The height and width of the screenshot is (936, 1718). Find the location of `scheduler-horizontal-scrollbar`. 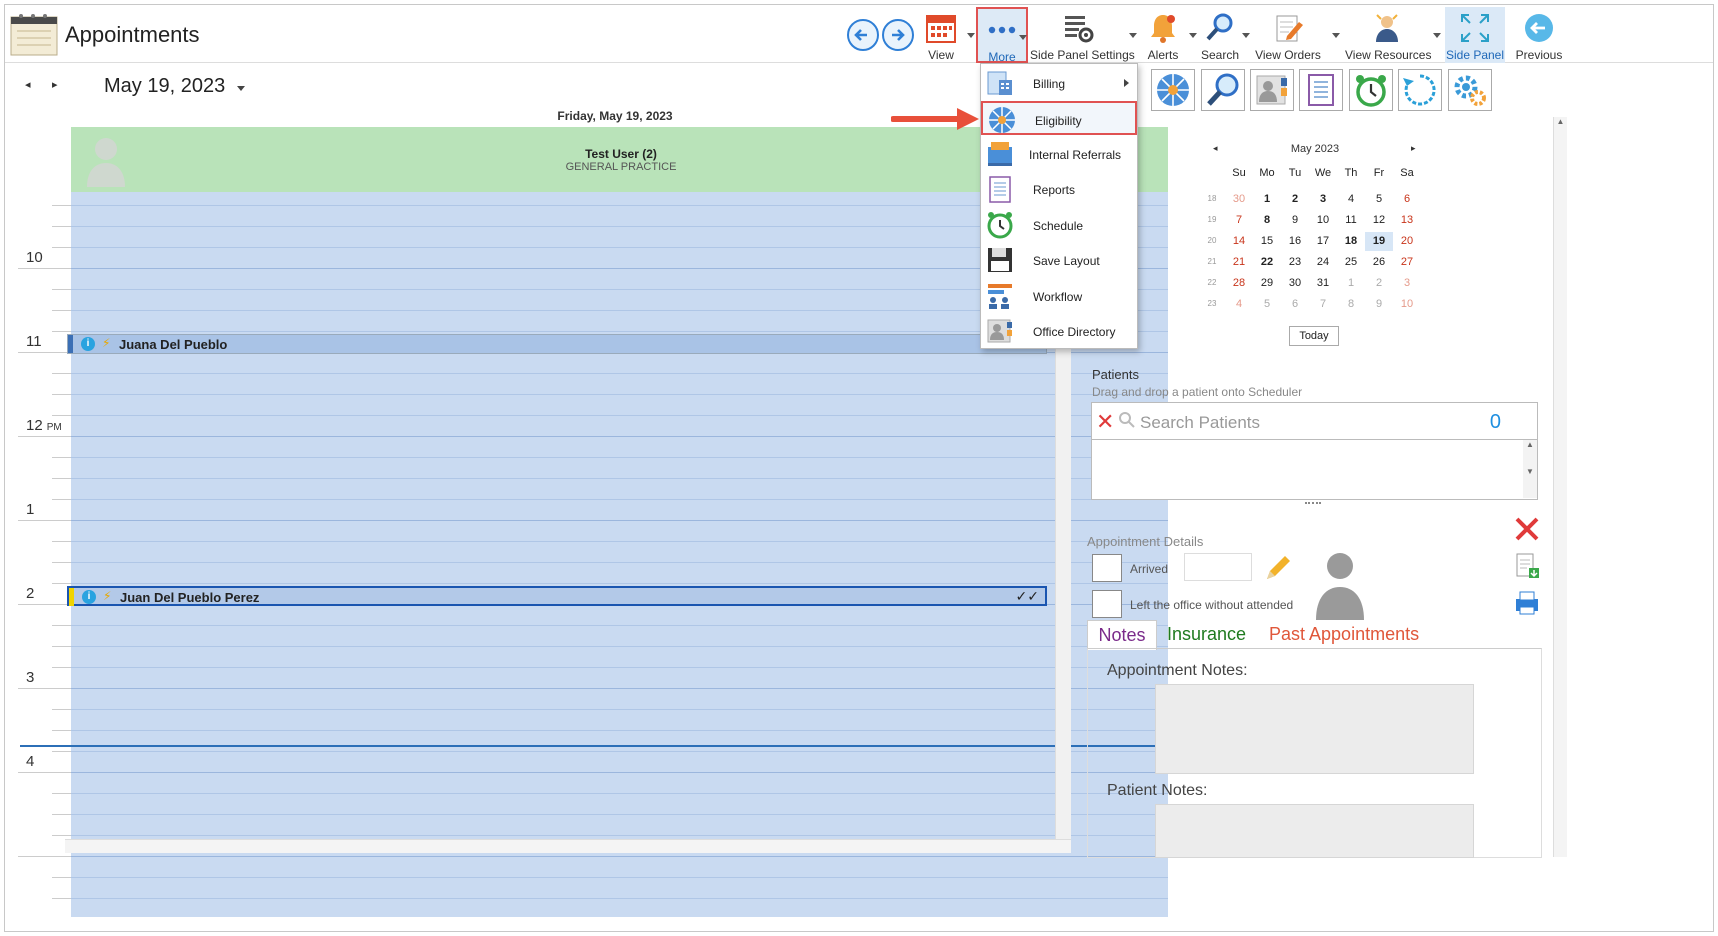

scheduler-horizontal-scrollbar is located at coordinates (568, 846).